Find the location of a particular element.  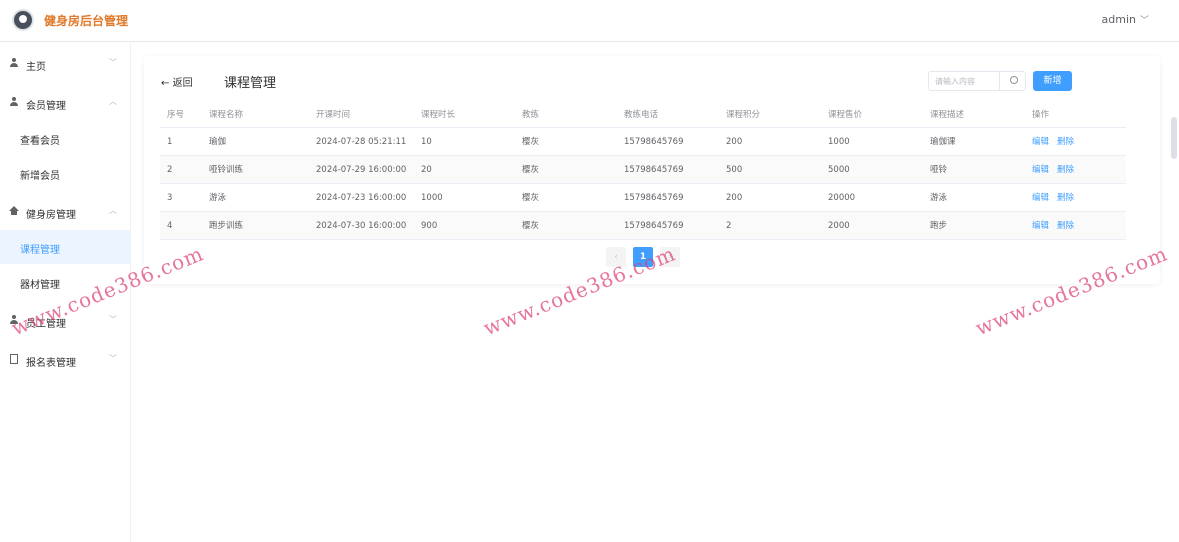

sidebar-item-label: 新增会员 is located at coordinates (40, 176).